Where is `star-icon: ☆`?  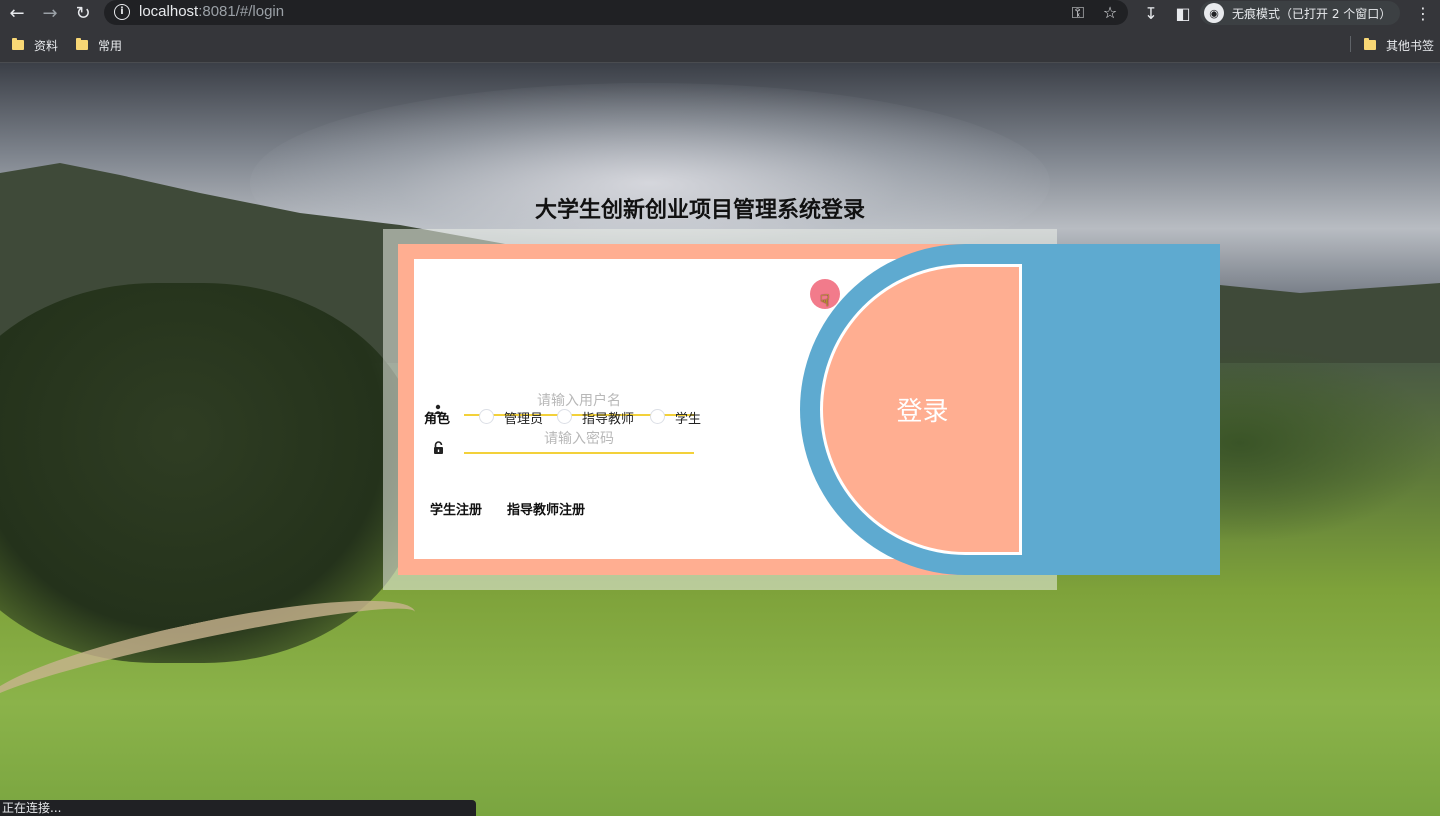 star-icon: ☆ is located at coordinates (1110, 12).